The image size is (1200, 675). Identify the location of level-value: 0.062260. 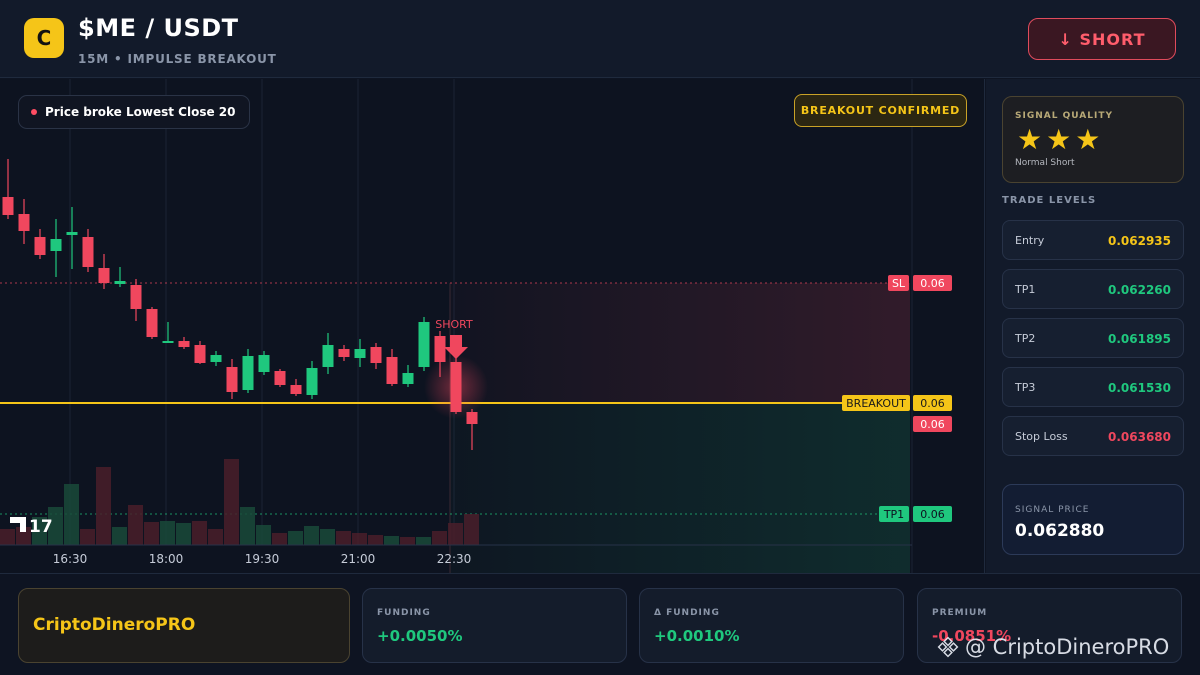
(1139, 290).